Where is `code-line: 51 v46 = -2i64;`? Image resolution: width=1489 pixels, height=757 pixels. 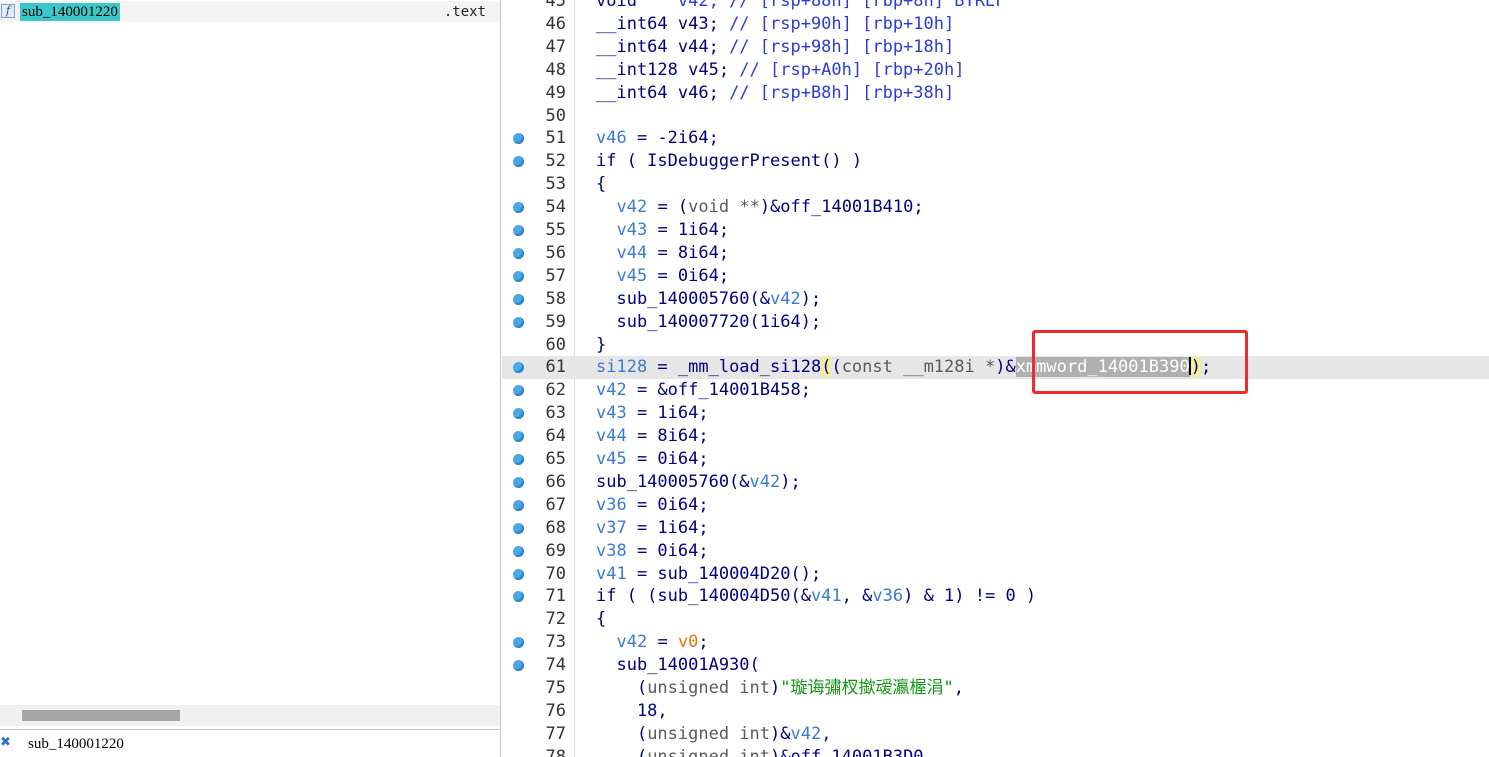
code-line: 51 v46 = -2i64; is located at coordinates (995, 138).